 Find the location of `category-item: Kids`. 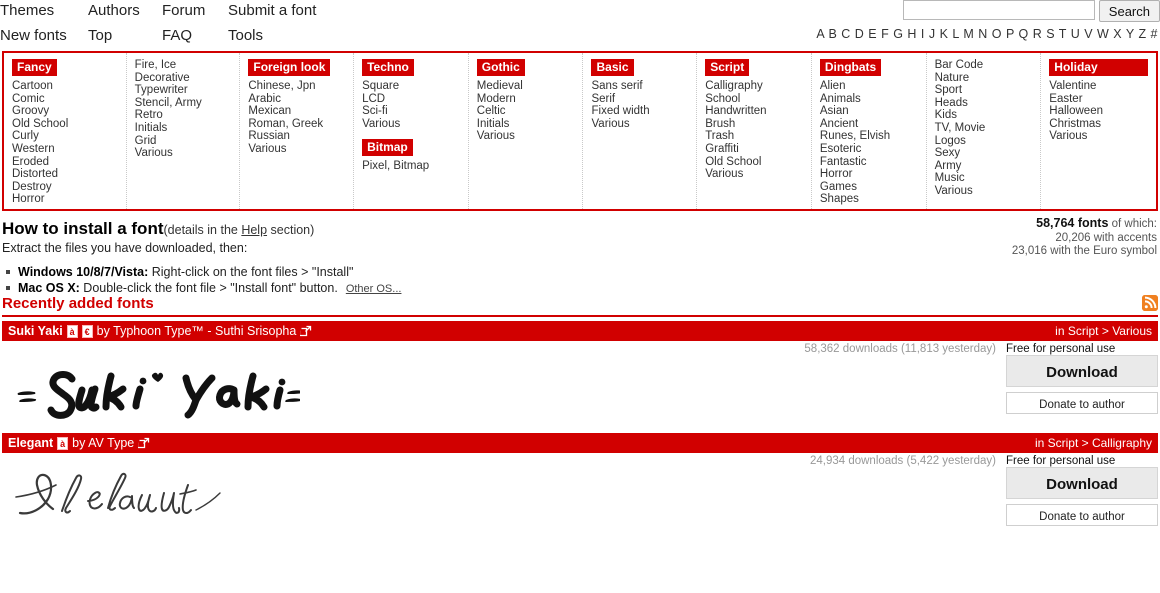

category-item: Kids is located at coordinates (988, 115).